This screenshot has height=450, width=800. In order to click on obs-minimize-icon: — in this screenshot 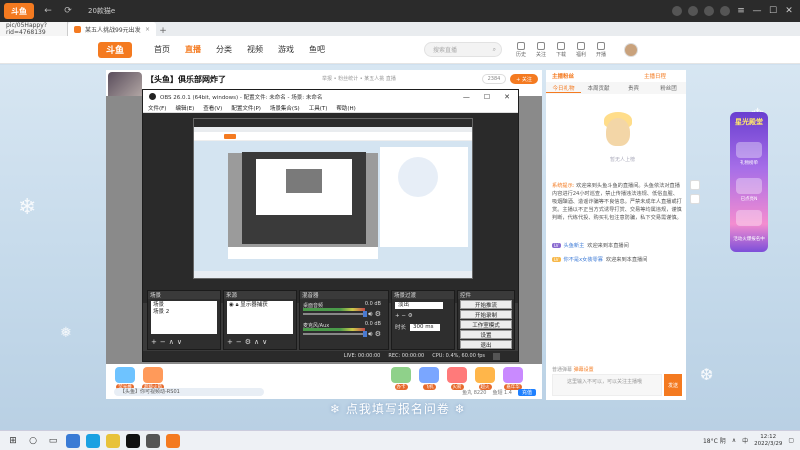, I will do `click(466, 97)`.